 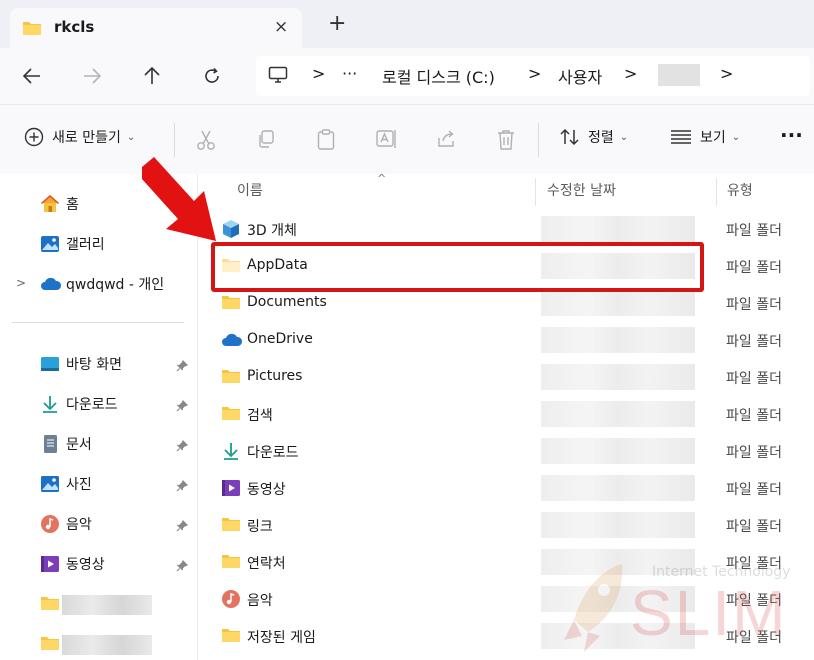 I want to click on sort-button-label: 정렬, so click(x=601, y=138).